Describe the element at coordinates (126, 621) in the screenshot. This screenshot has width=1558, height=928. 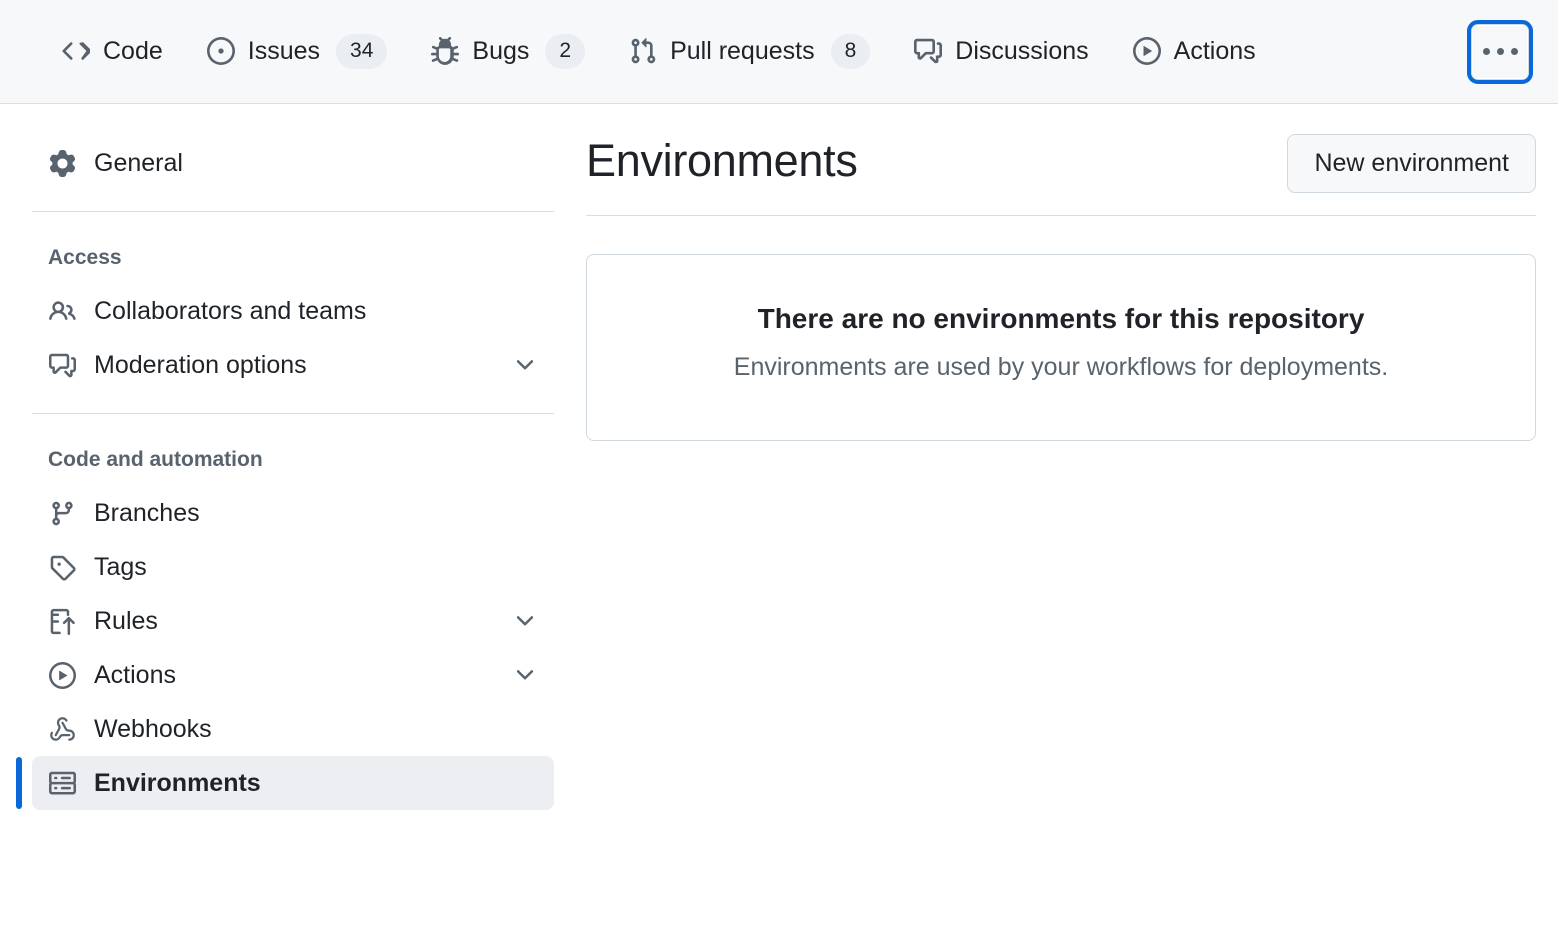
I see `sidebar-item-label: Rules` at that location.